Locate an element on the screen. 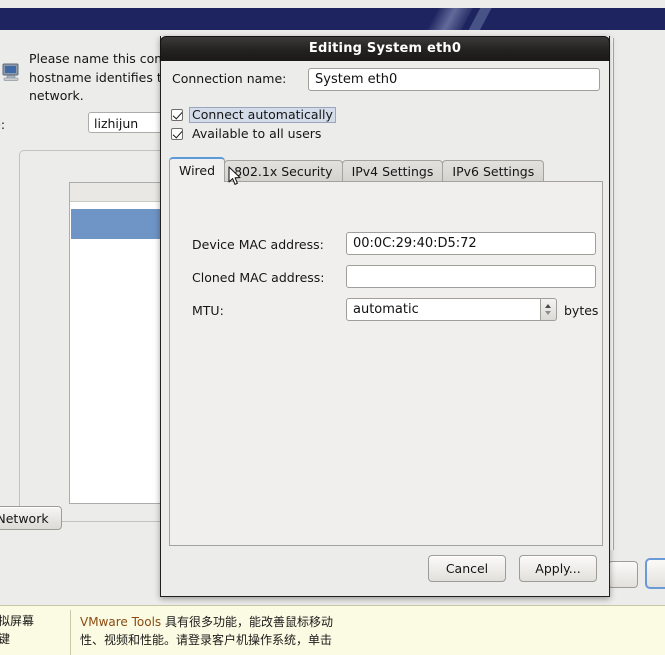 The image size is (665, 655). connection-name-row: Connection name: System eth0 is located at coordinates (386, 80).